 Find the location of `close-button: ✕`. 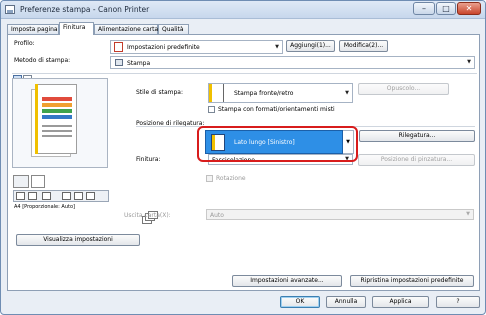

close-button: ✕ is located at coordinates (469, 8).